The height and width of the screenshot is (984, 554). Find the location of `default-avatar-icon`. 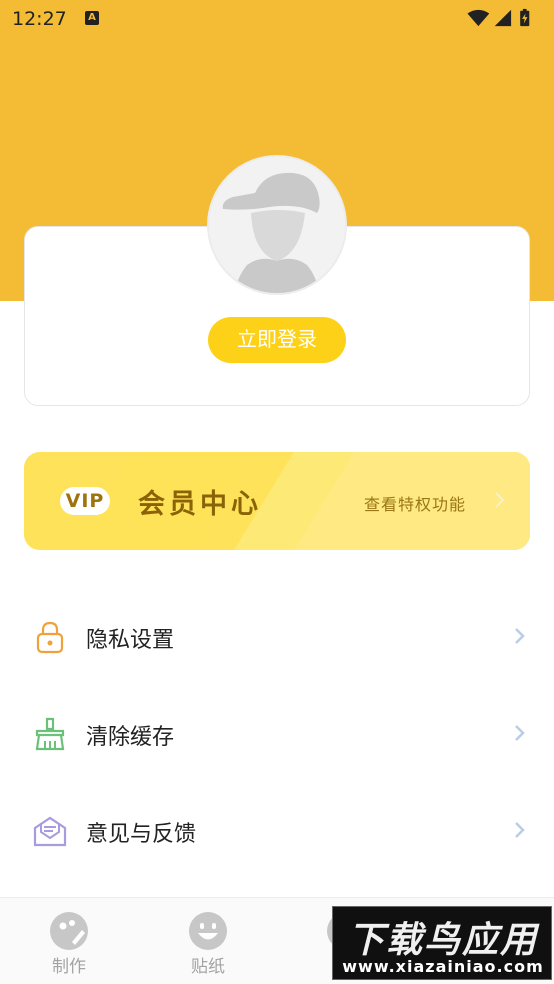

default-avatar-icon is located at coordinates (277, 225).